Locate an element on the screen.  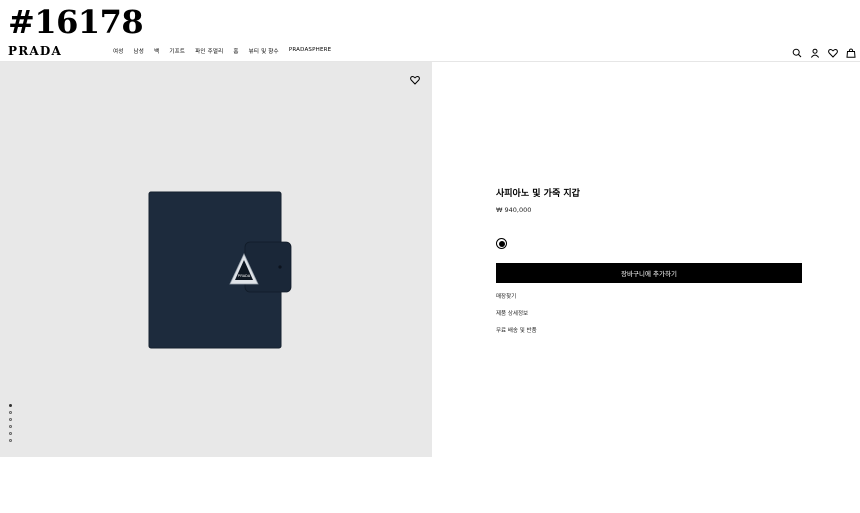
main-nav: 여성 남성 백 기프트 파인 주얼리 홈 뷰티 및 향수 PRADASPHERE is located at coordinates (222, 51).